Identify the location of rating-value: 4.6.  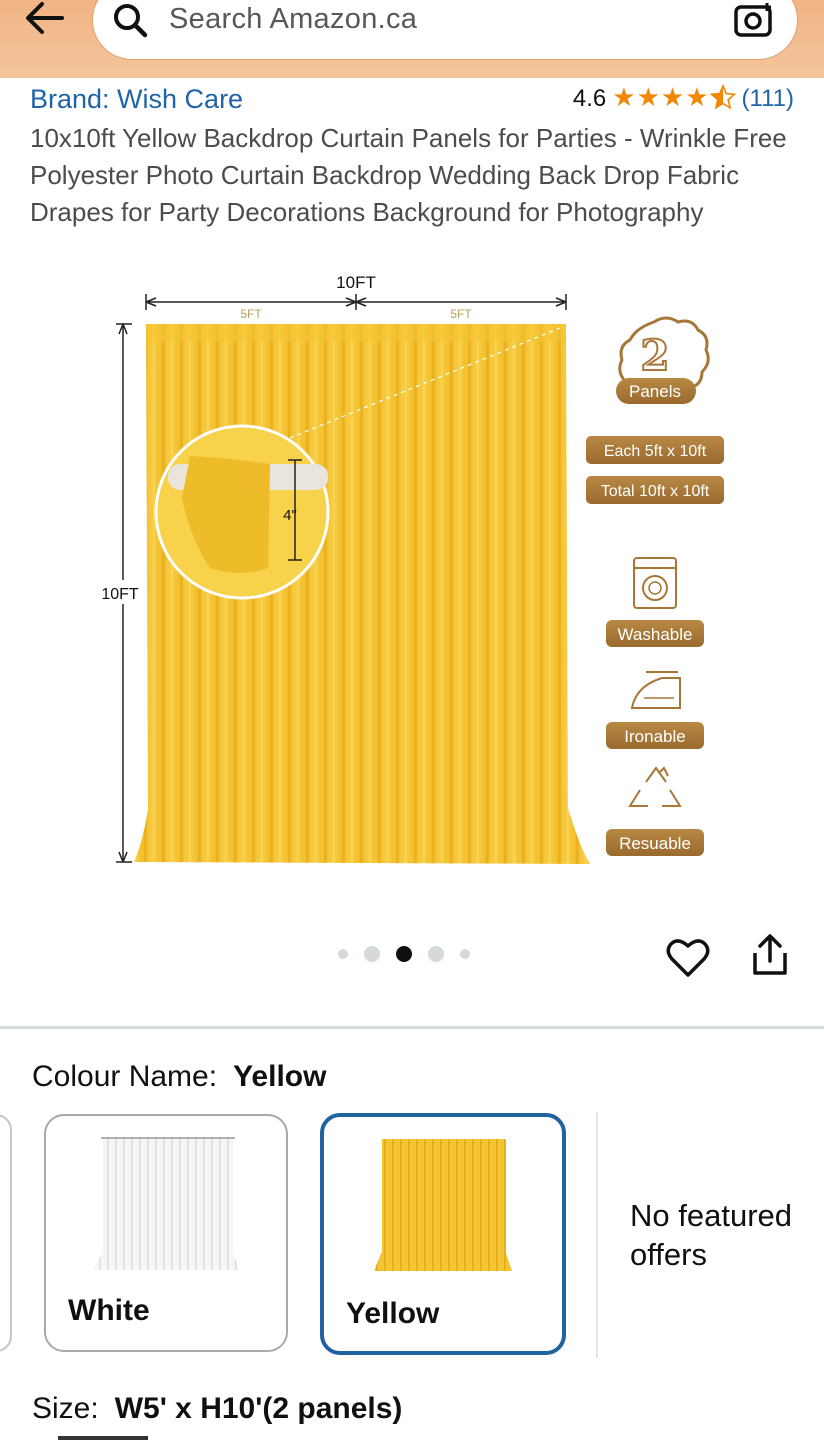
(589, 98).